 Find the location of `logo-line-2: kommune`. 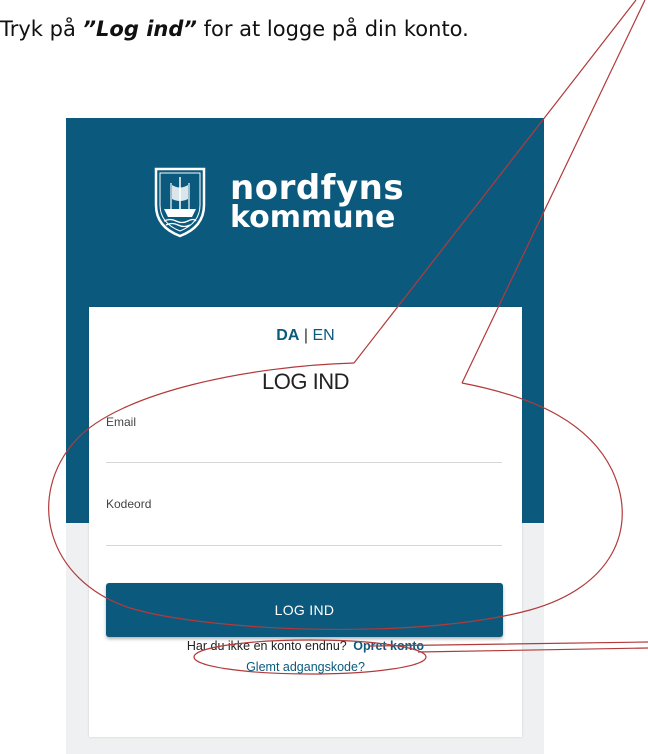

logo-line-2: kommune is located at coordinates (313, 217).